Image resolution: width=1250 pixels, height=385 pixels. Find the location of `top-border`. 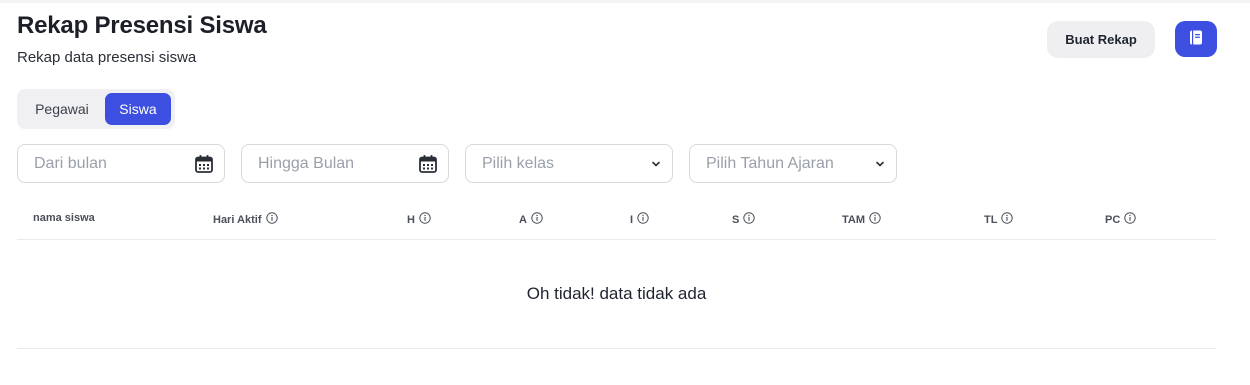

top-border is located at coordinates (625, 1).